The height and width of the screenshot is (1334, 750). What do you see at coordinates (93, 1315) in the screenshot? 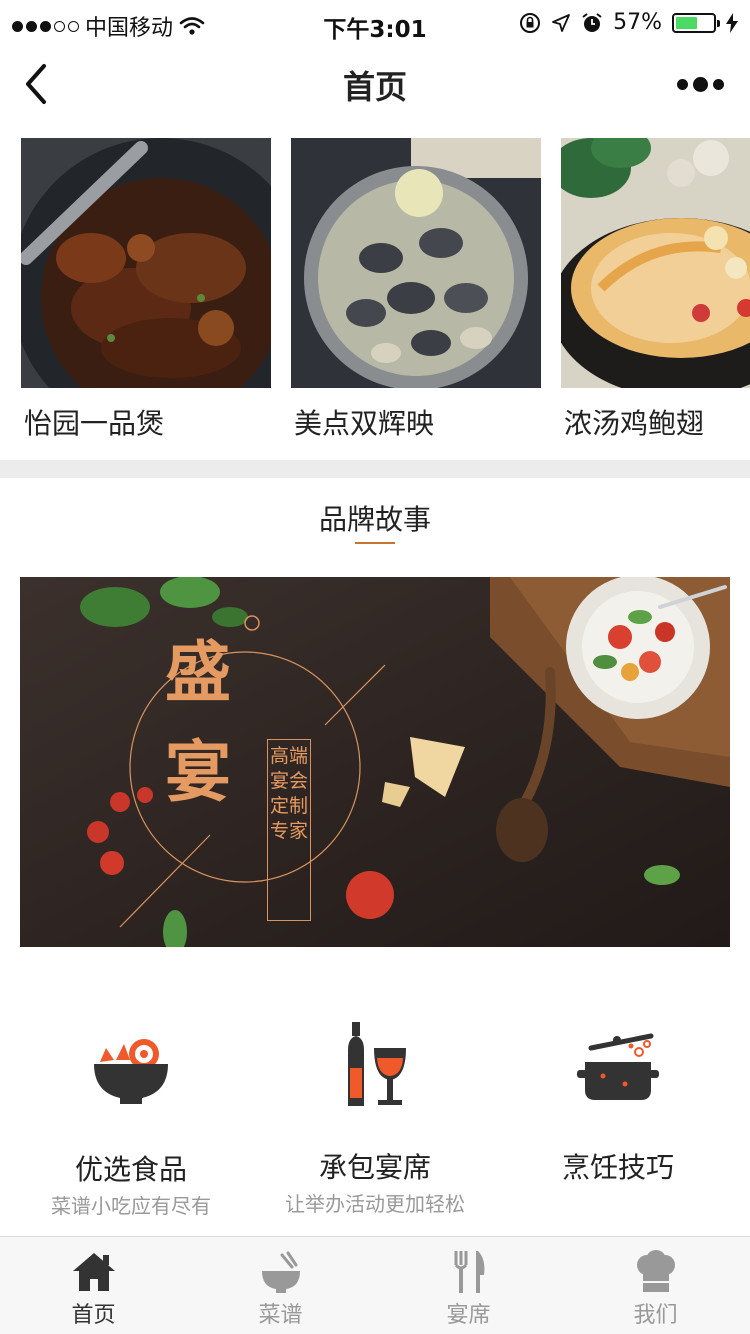
I see `tab-label: 首页` at bounding box center [93, 1315].